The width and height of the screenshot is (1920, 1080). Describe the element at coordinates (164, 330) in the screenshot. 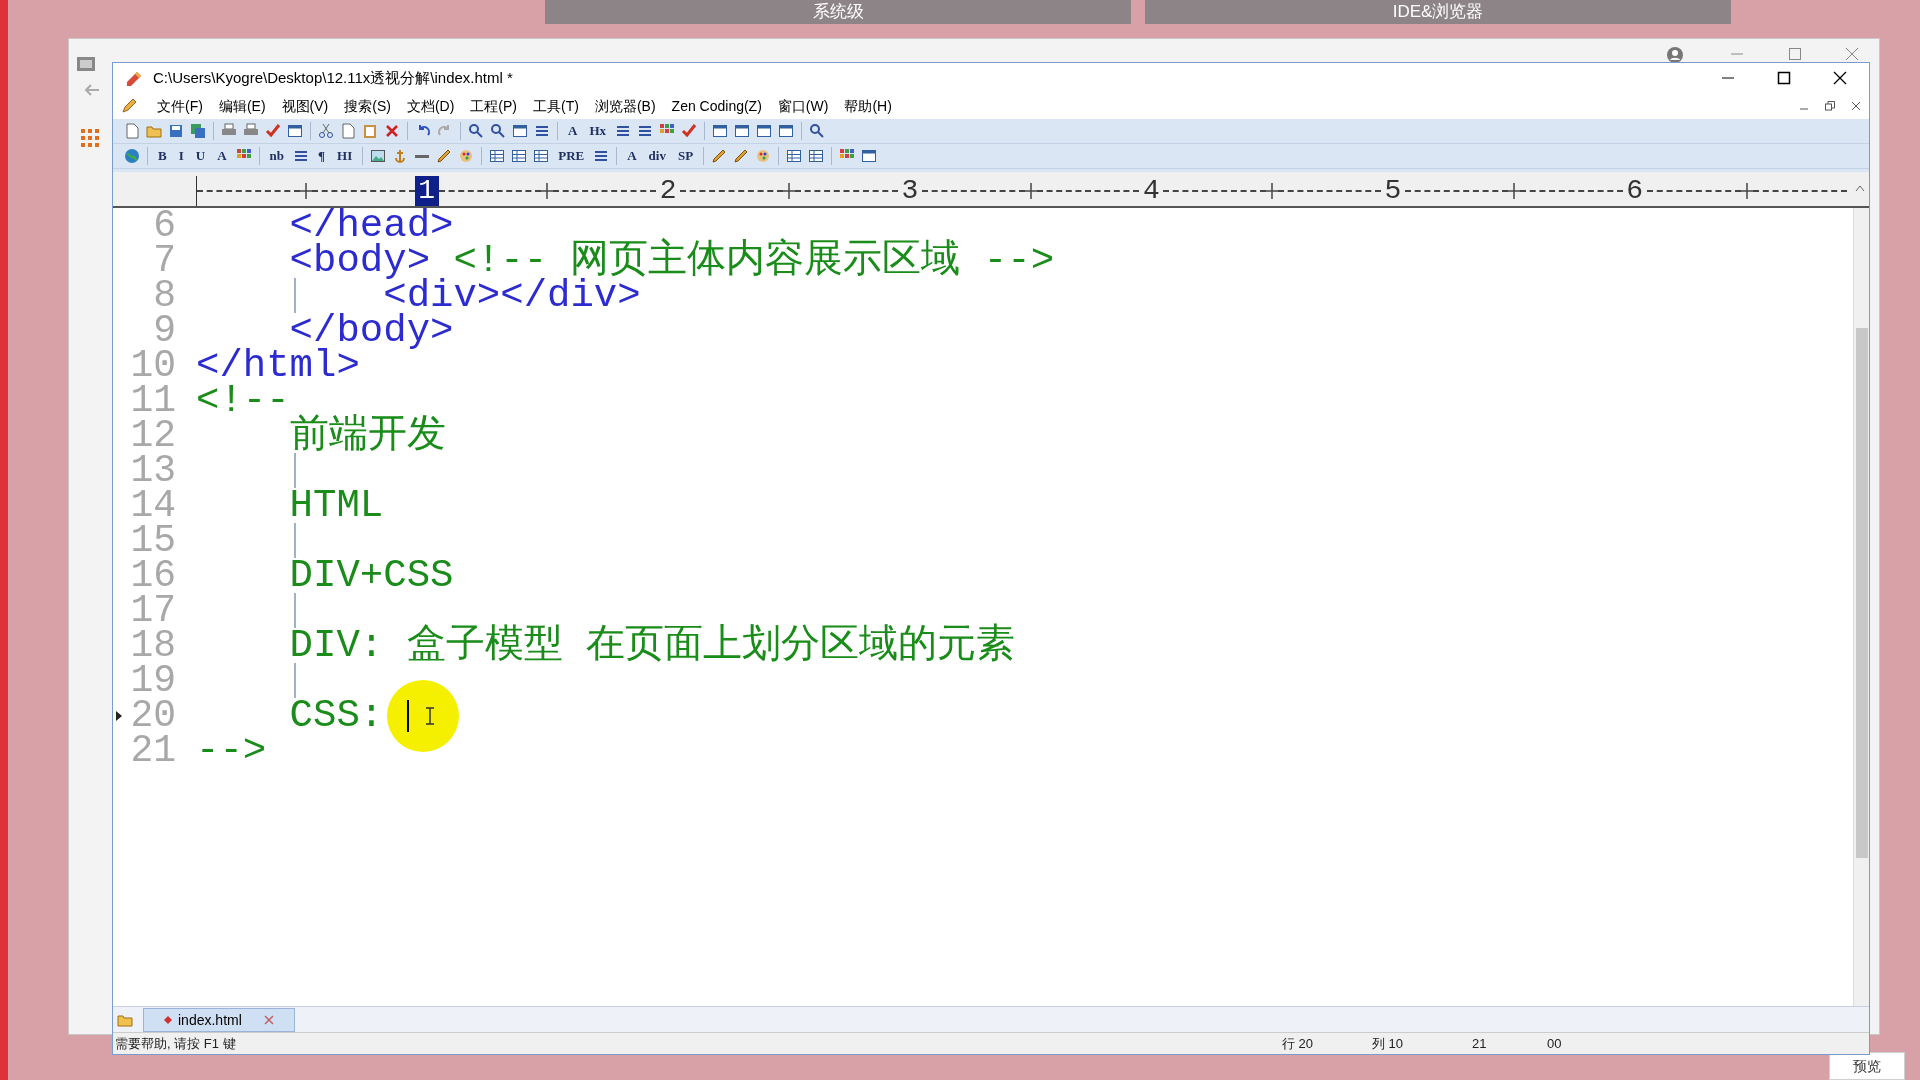

I see `line-number: 9` at that location.